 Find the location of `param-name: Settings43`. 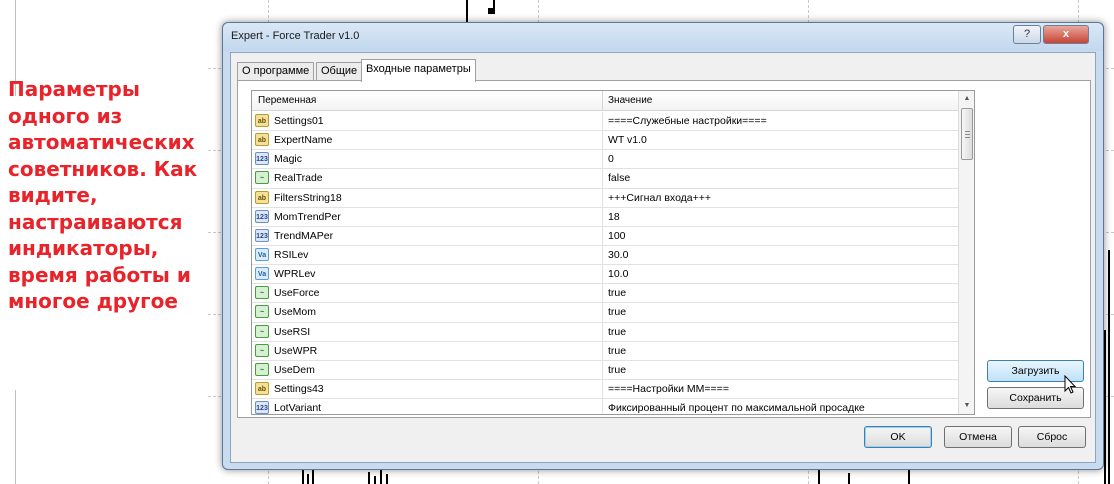

param-name: Settings43 is located at coordinates (299, 388).